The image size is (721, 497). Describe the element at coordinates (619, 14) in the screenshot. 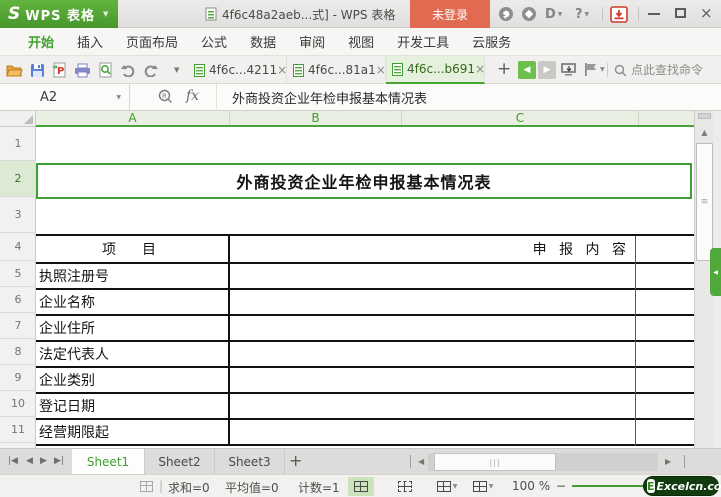

I see `download-update-icon` at that location.